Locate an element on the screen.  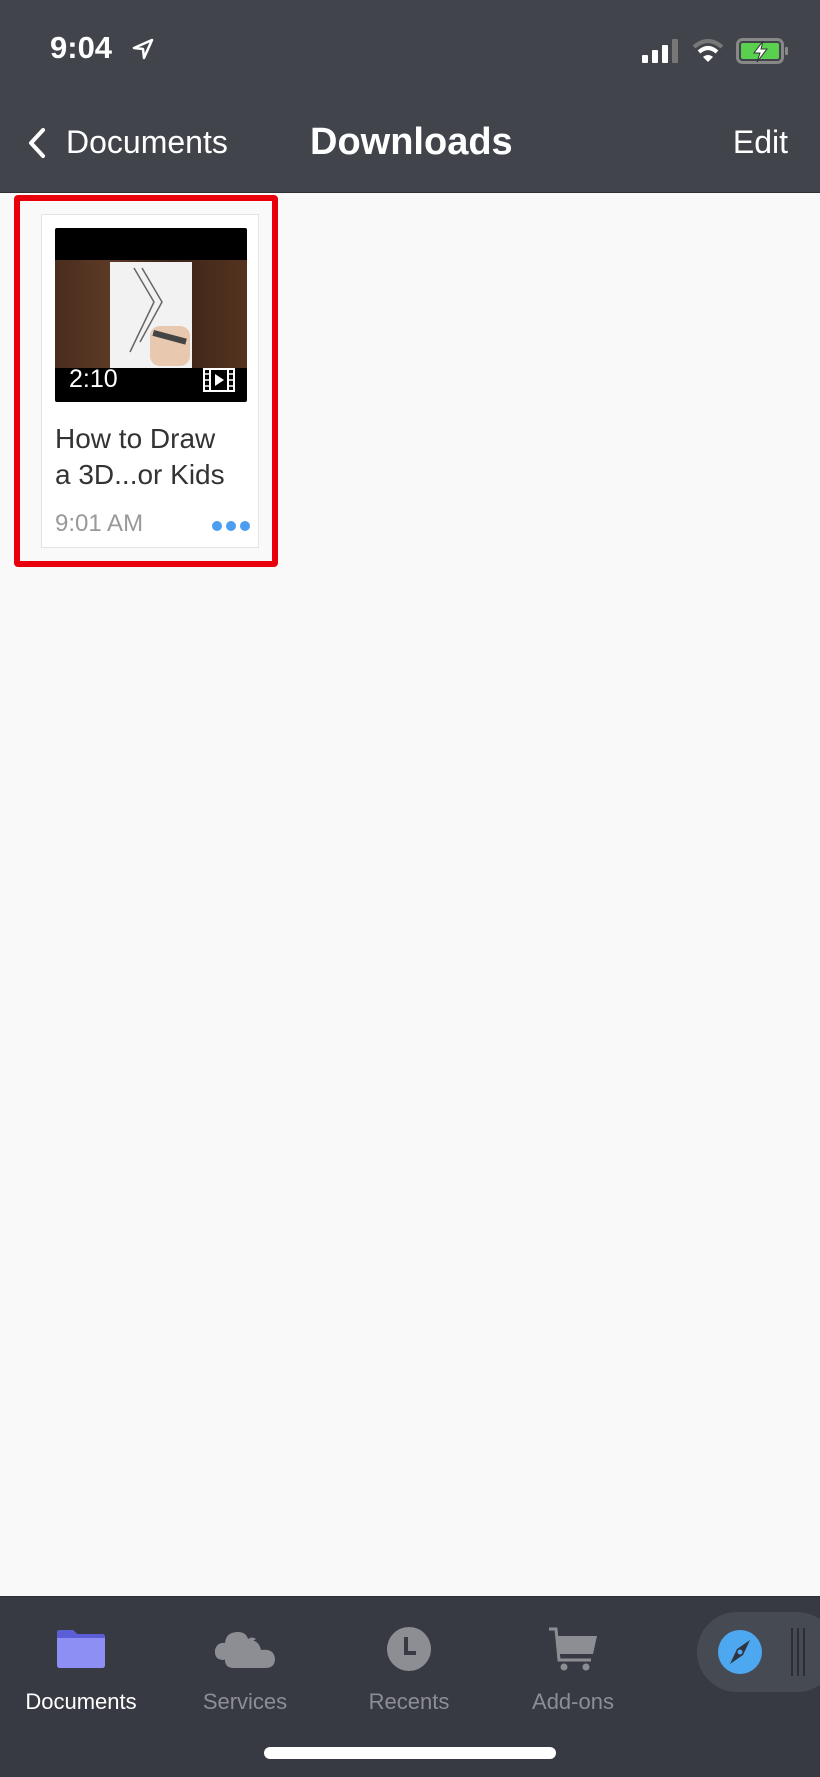
status-icons is located at coordinates (716, 51).